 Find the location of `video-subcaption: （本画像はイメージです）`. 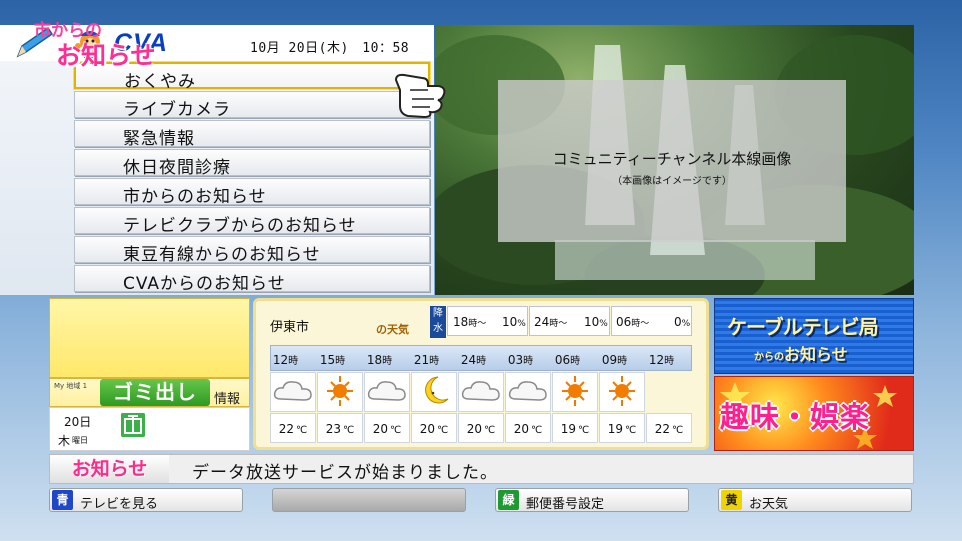

video-subcaption: （本画像はイメージです） is located at coordinates (672, 181).